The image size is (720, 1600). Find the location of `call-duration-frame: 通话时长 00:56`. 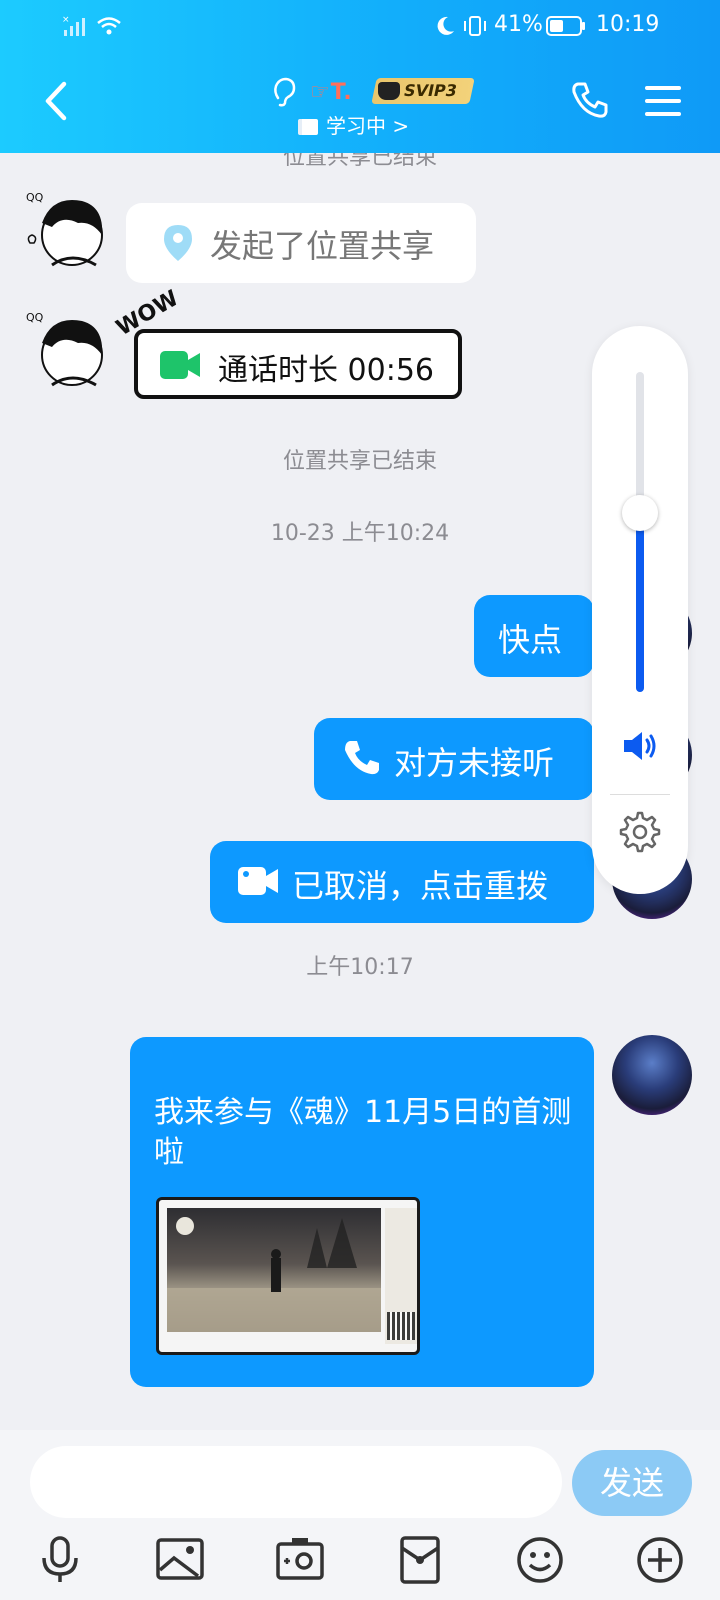

call-duration-frame: 通话时长 00:56 is located at coordinates (298, 364).